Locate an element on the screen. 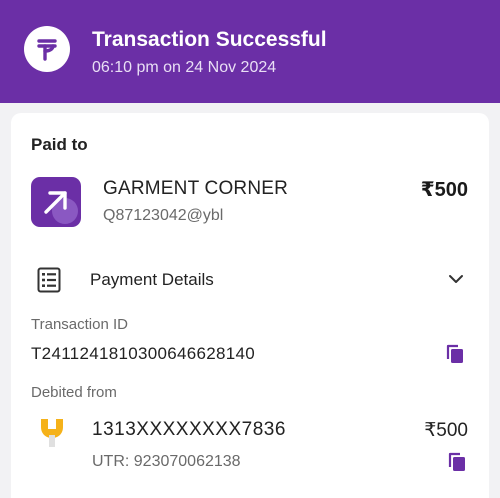  chevron-down-icon is located at coordinates (456, 279).